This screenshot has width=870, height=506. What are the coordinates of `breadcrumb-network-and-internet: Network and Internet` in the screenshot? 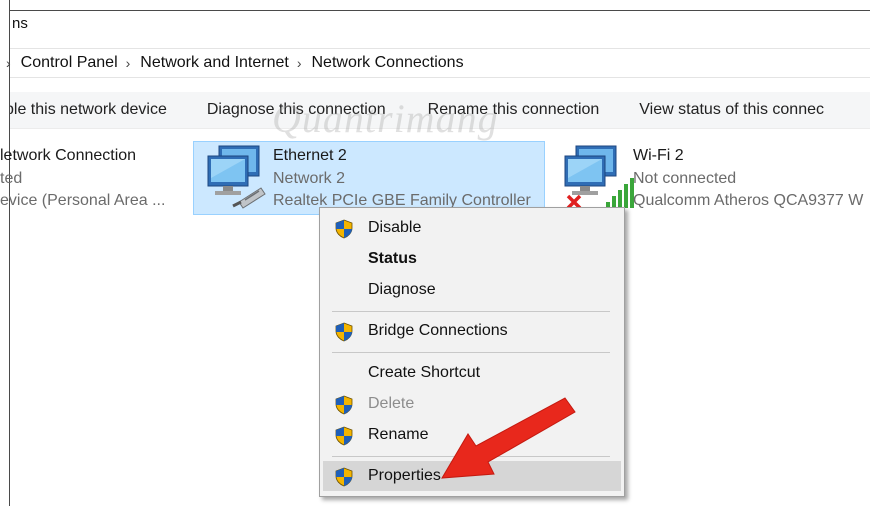 It's located at (214, 63).